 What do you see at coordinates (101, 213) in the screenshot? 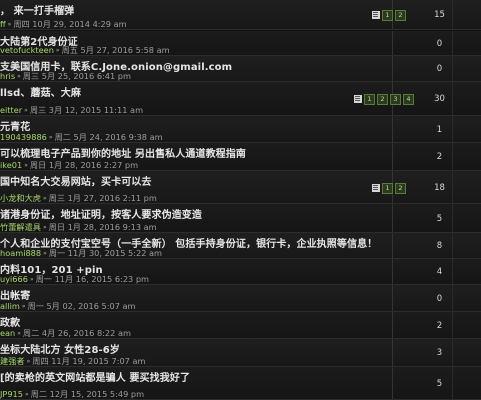
I see `topic-title: 诸港身份证，地址证明，按客人要求伪造变造` at bounding box center [101, 213].